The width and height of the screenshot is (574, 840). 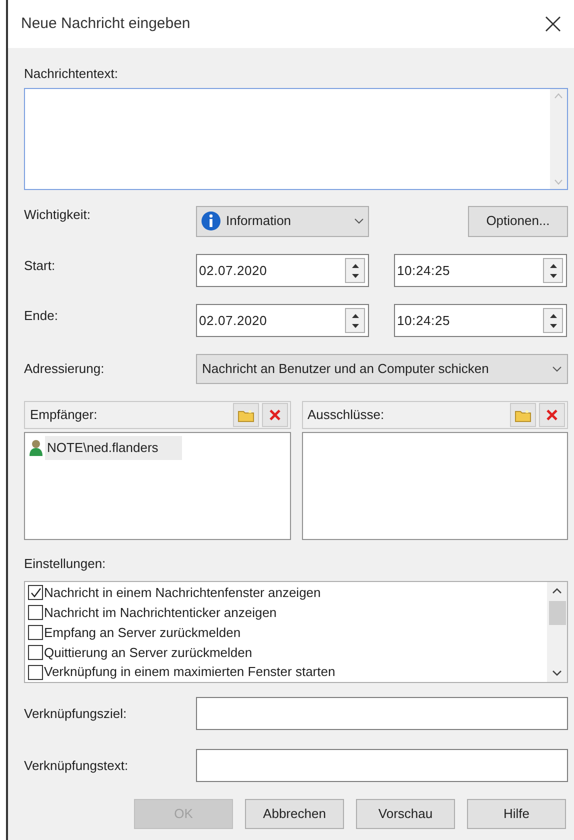 What do you see at coordinates (182, 593) in the screenshot?
I see `checkbox-label: Nachricht in einem Nachrichtenfenster anzeigen` at bounding box center [182, 593].